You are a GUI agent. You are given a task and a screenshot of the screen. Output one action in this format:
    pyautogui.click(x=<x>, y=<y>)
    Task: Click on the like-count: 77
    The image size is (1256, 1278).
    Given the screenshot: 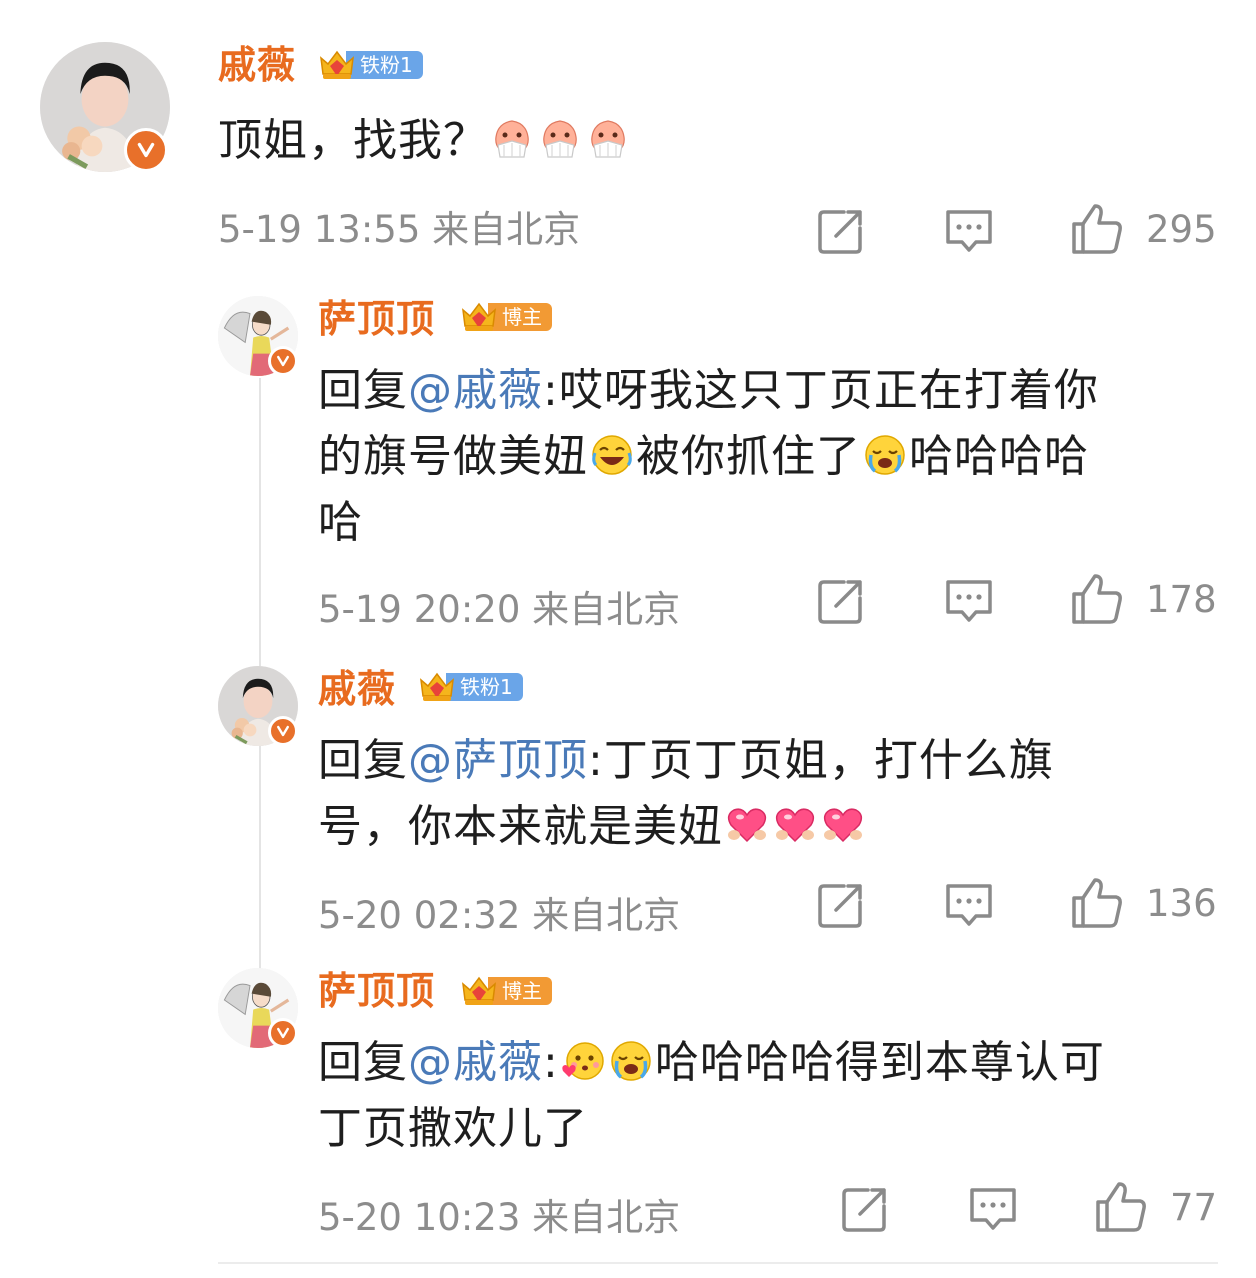 What is the action you would take?
    pyautogui.click(x=1194, y=1207)
    